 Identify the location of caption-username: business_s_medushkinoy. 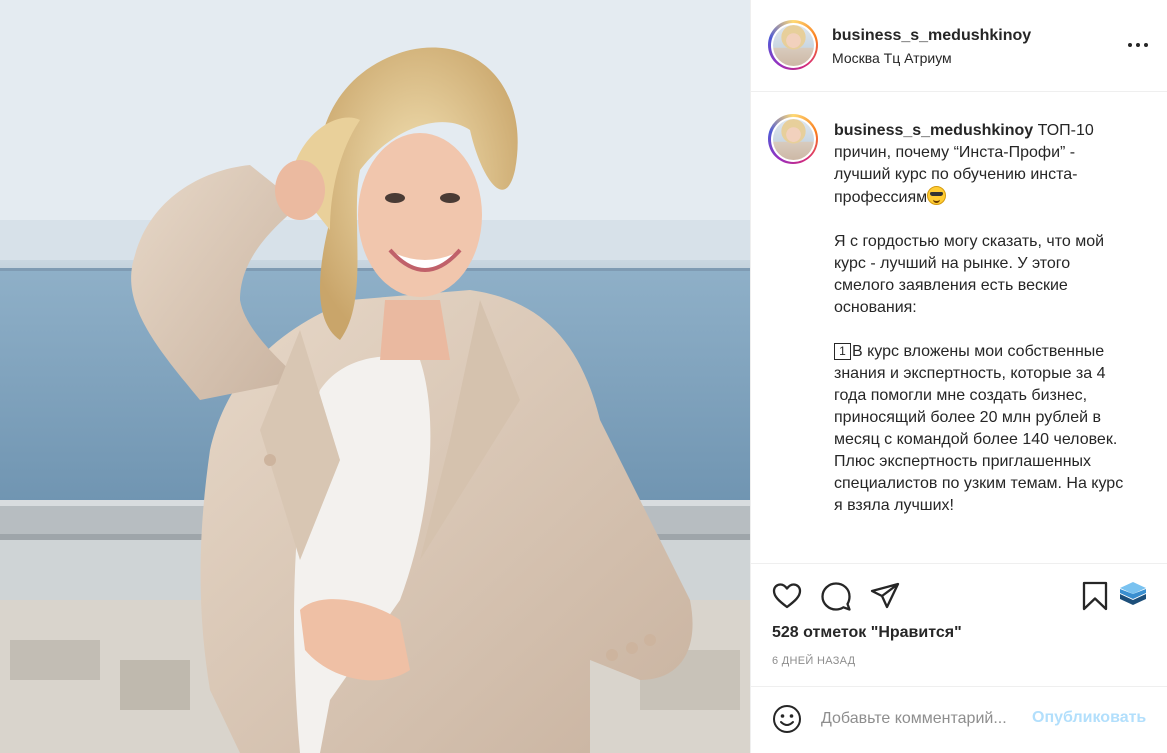
(933, 130).